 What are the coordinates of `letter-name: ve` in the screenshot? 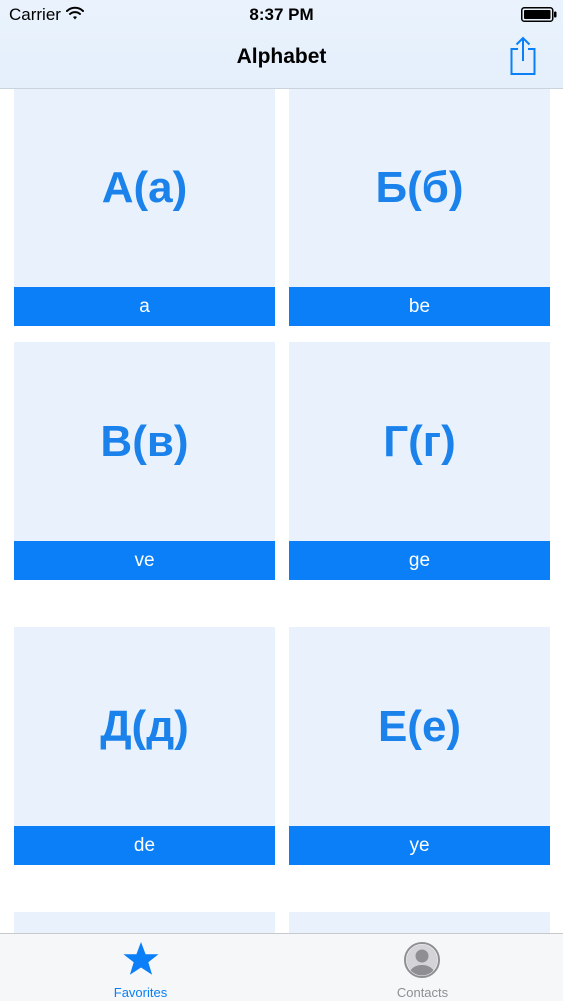 It's located at (144, 560).